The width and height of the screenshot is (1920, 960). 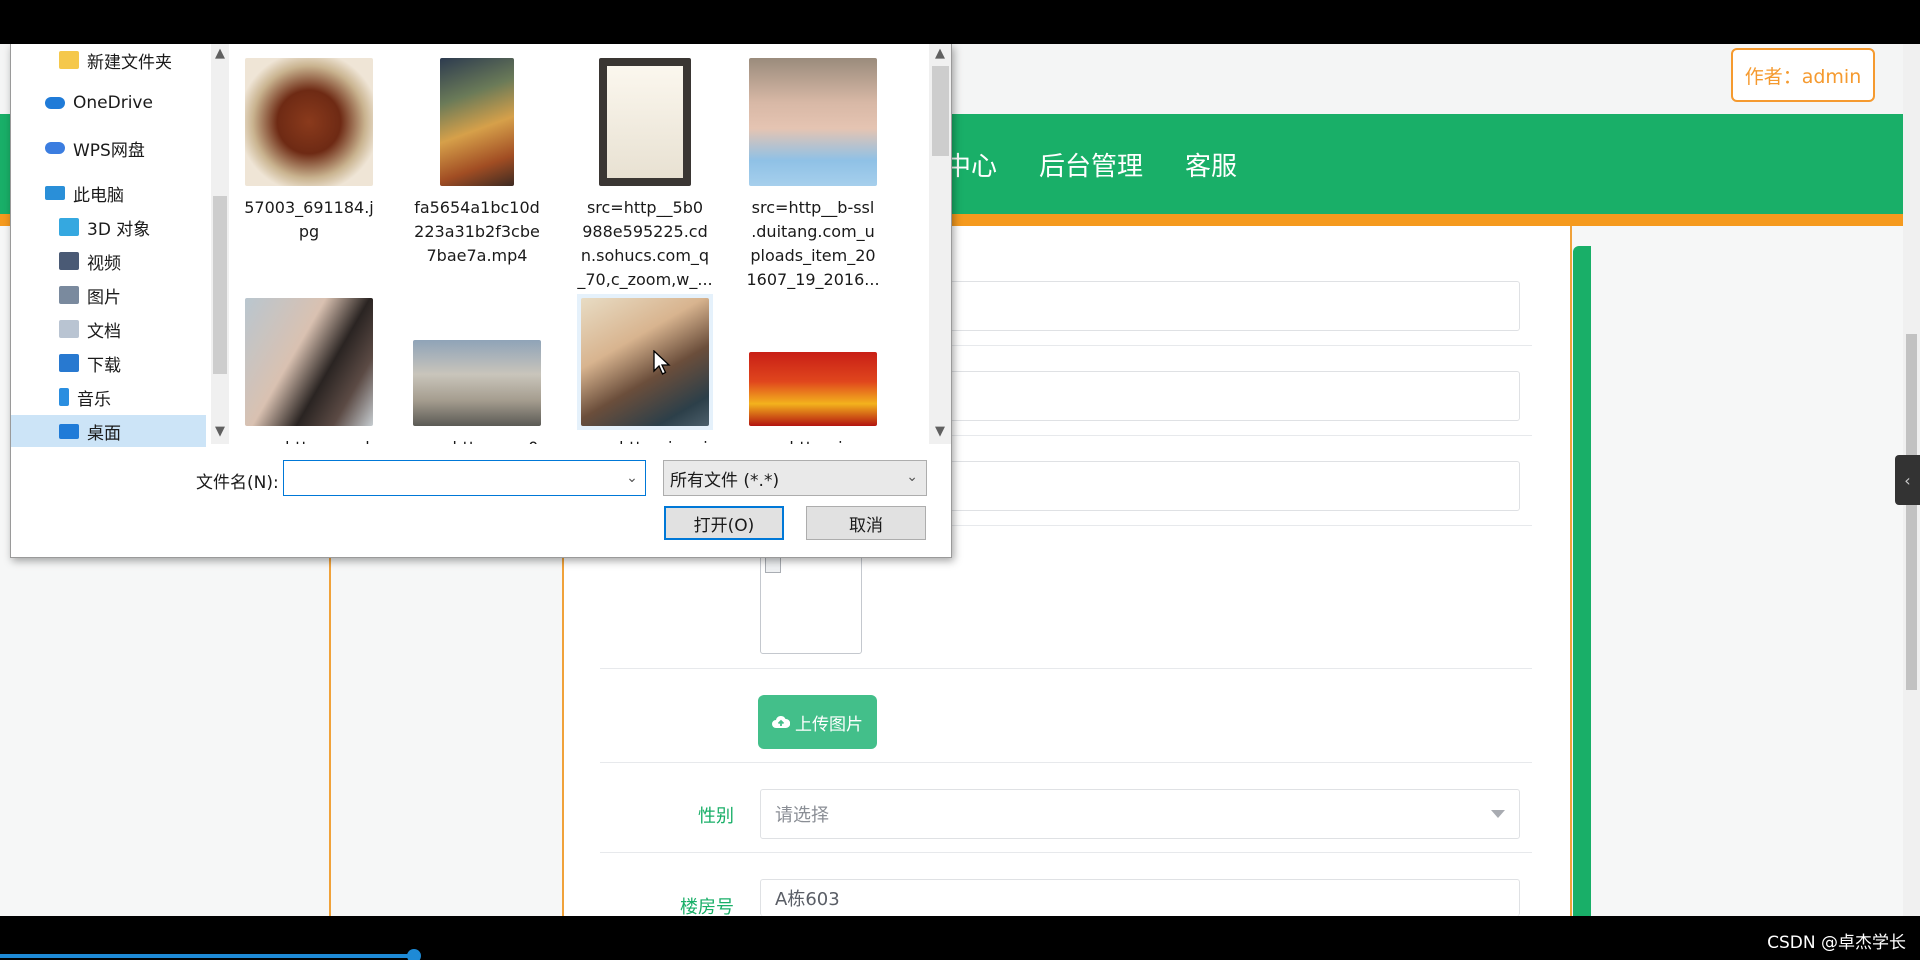 What do you see at coordinates (1911, 512) in the screenshot?
I see `page-scrollbar-thumb` at bounding box center [1911, 512].